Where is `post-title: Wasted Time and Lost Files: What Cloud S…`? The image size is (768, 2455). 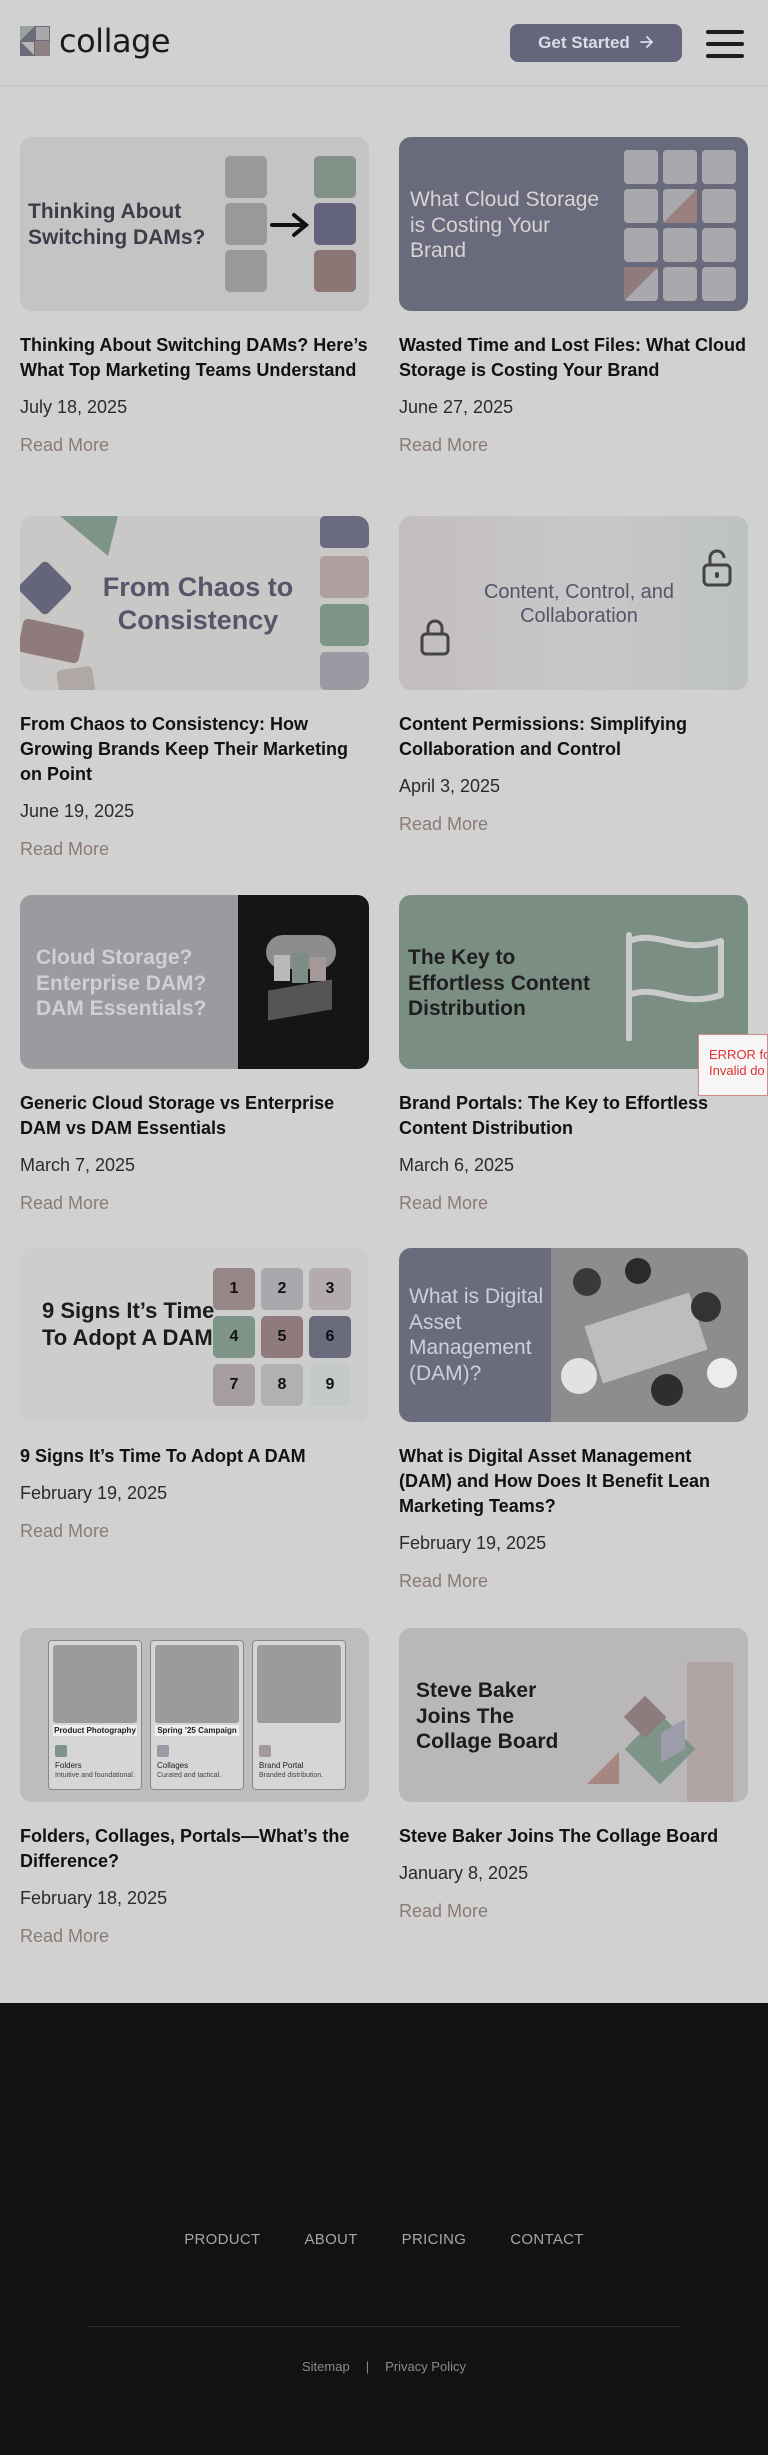
post-title: Wasted Time and Lost Files: What Cloud S… is located at coordinates (573, 358).